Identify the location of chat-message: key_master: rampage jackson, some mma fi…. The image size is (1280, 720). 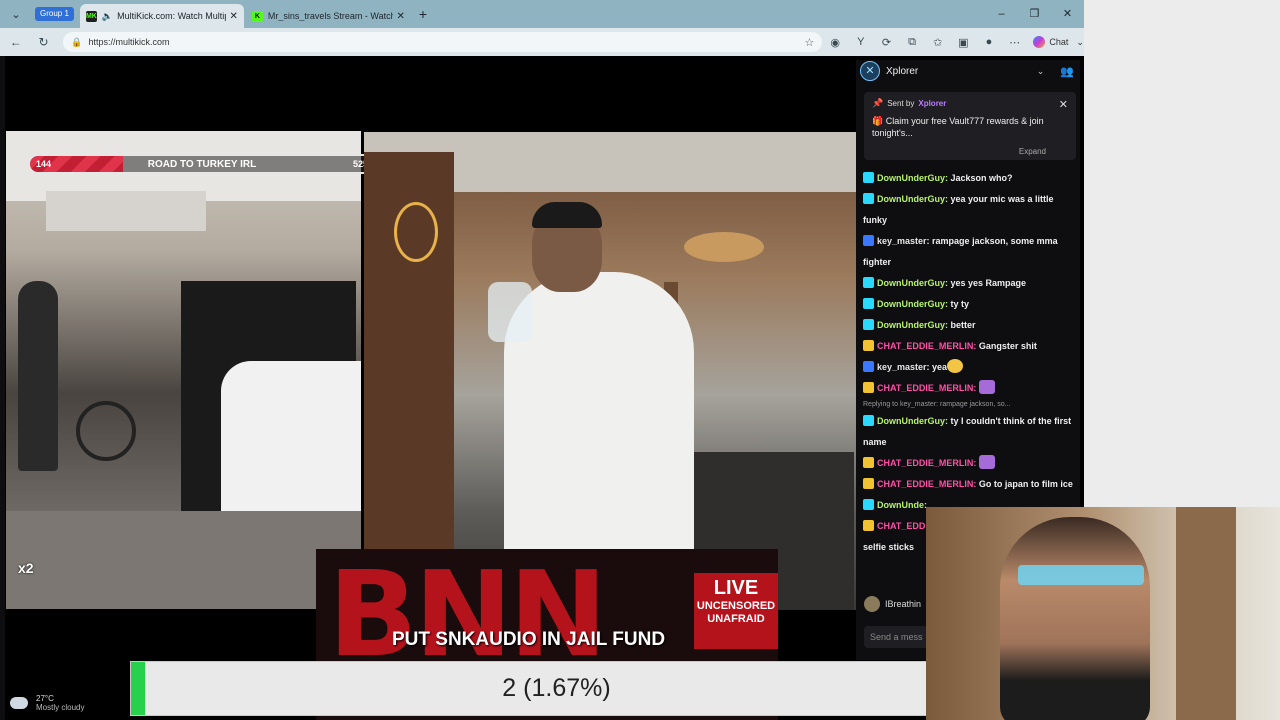
(968, 252).